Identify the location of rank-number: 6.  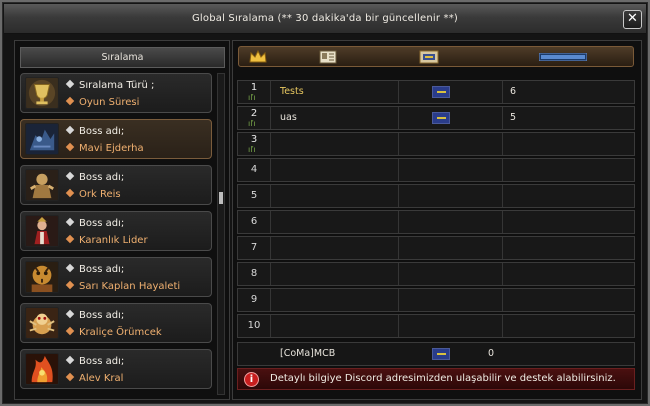
(254, 221).